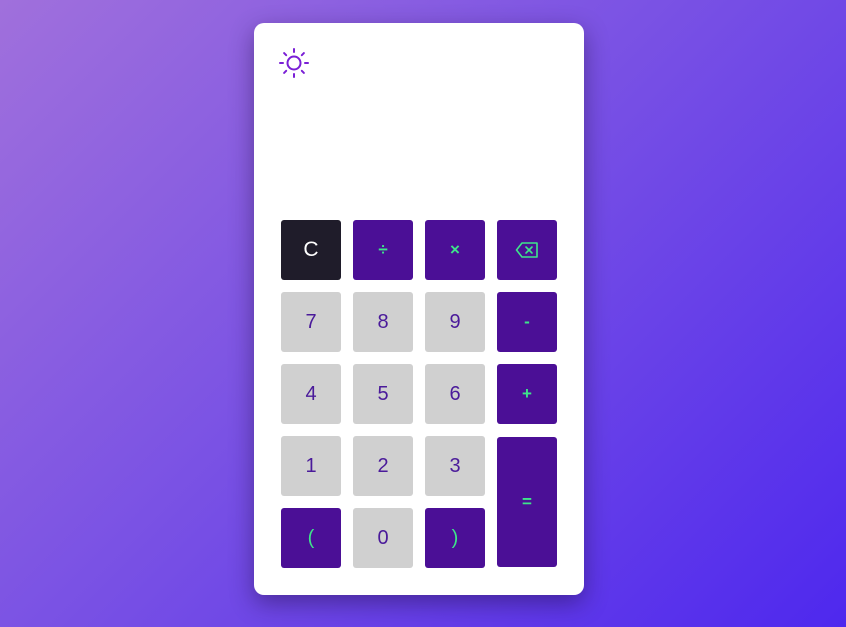  Describe the element at coordinates (311, 322) in the screenshot. I see `key-7: 7` at that location.